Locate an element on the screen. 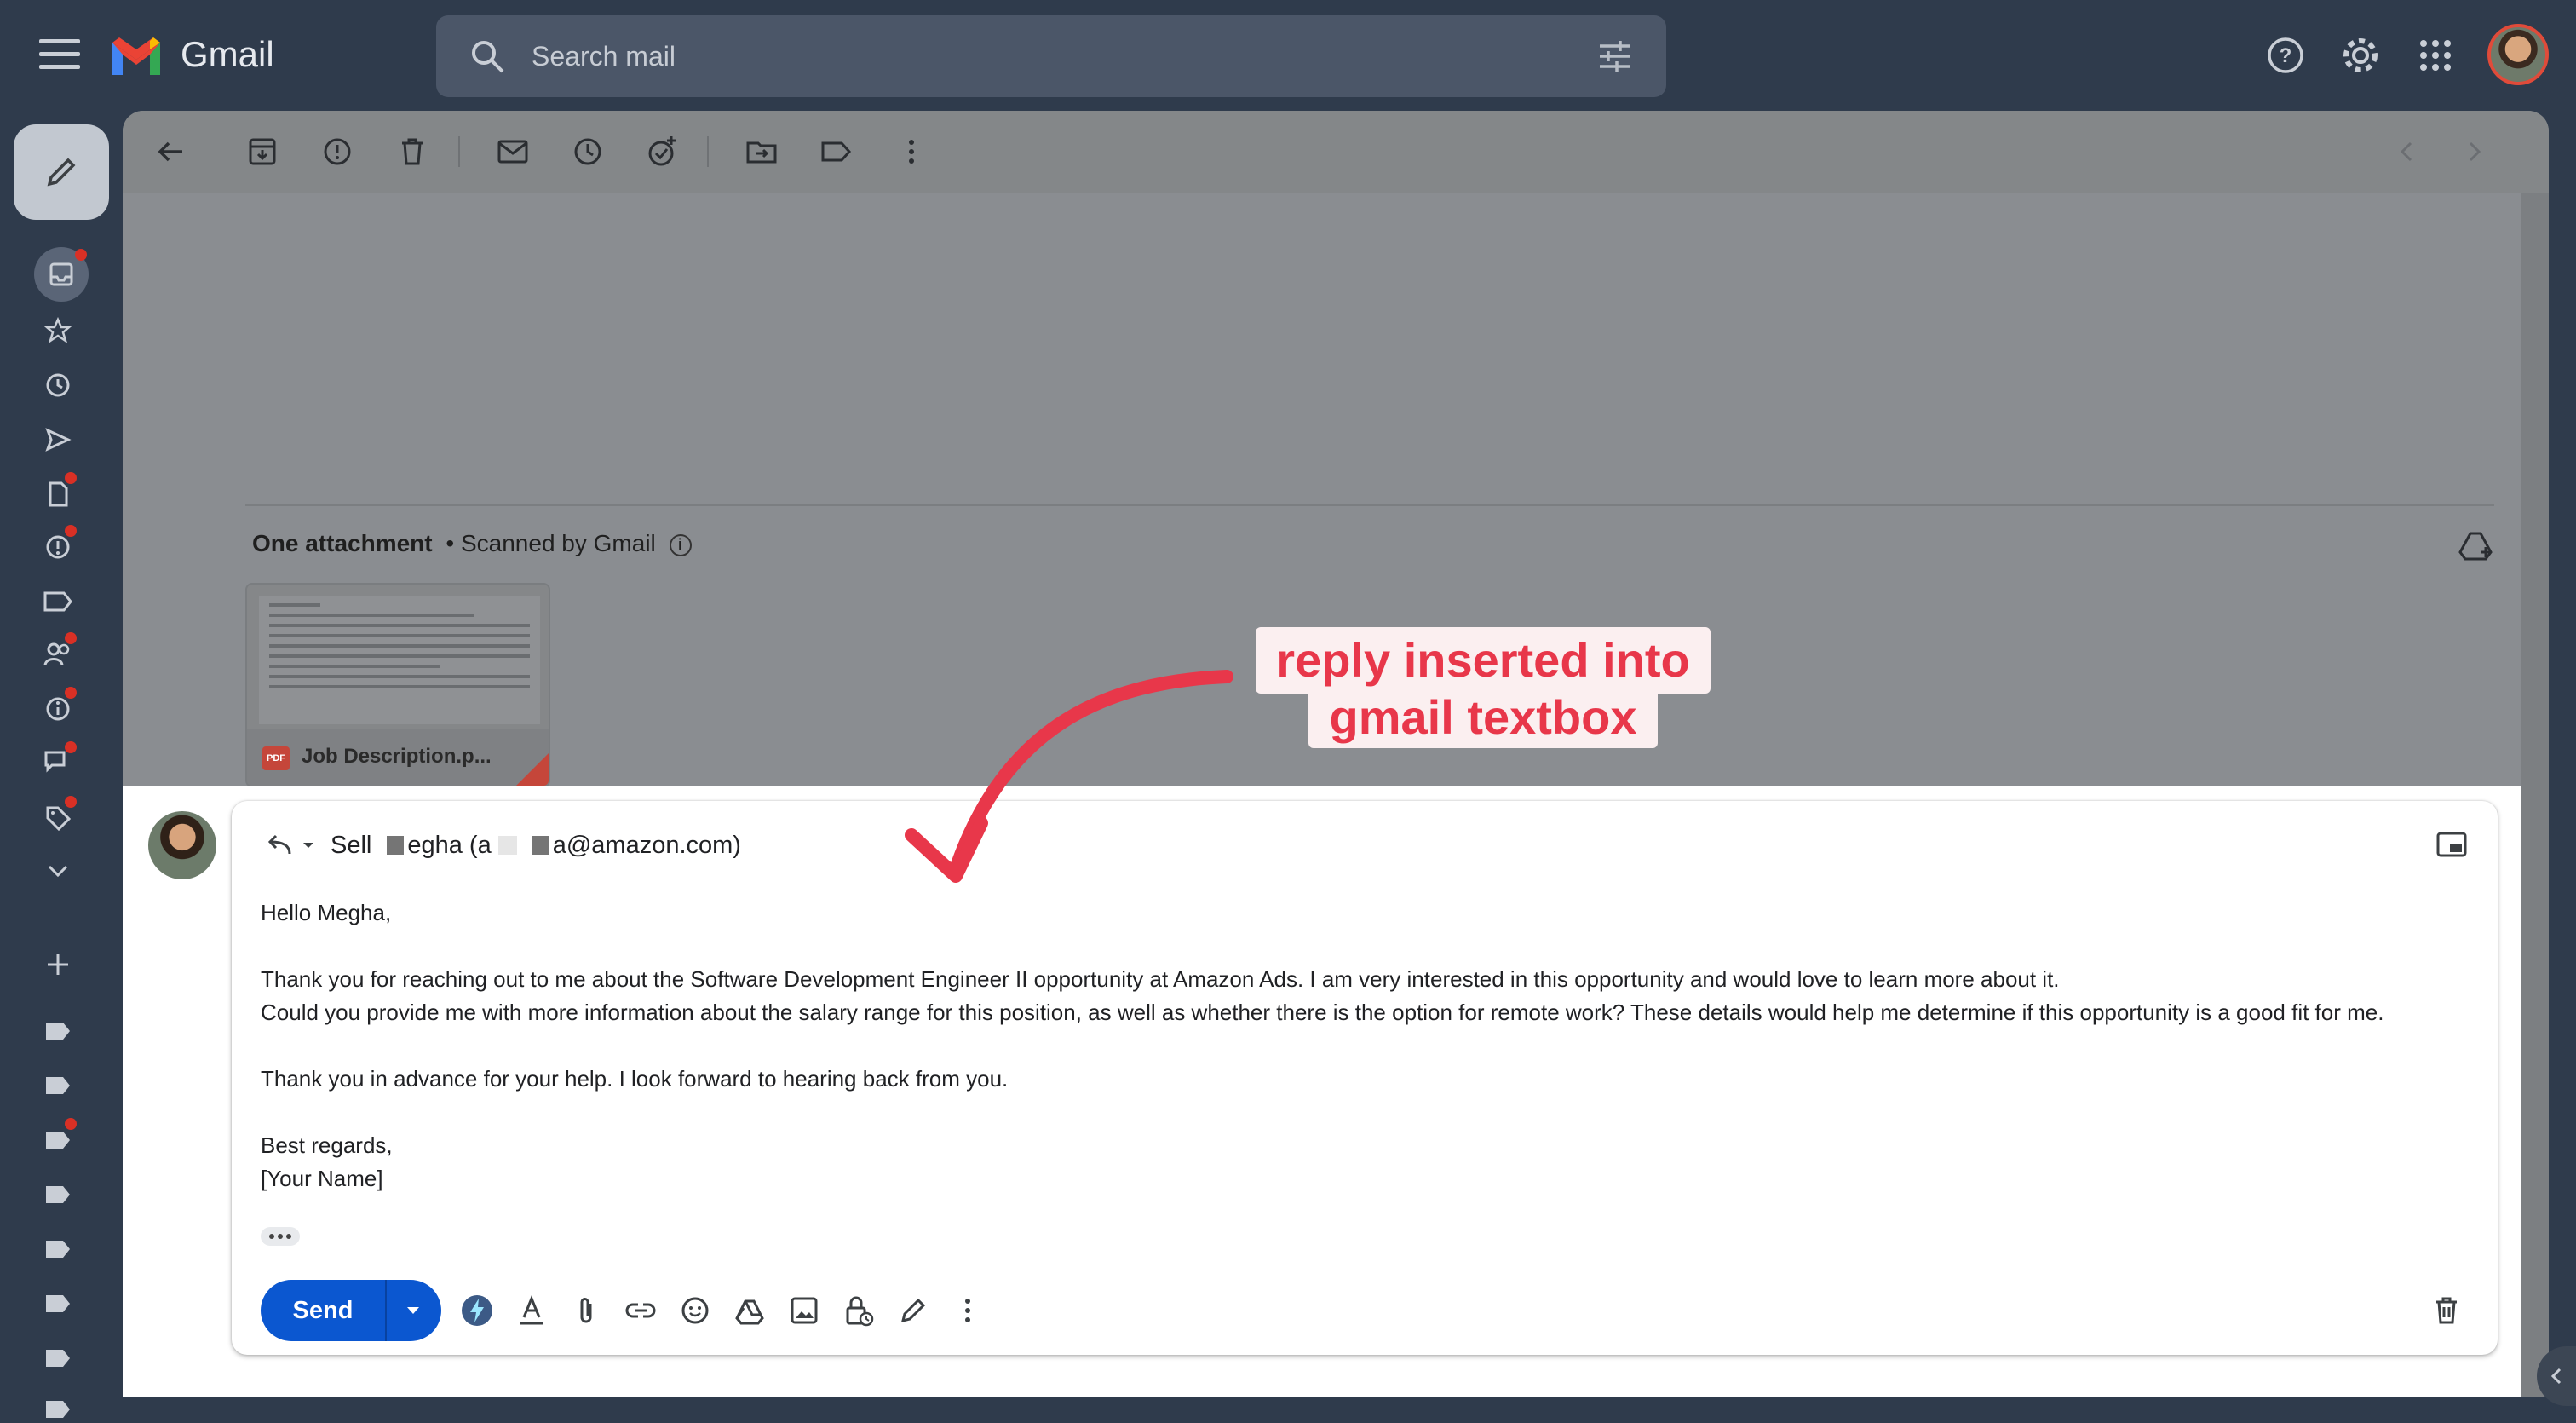  help-icon: ? is located at coordinates (2286, 55).